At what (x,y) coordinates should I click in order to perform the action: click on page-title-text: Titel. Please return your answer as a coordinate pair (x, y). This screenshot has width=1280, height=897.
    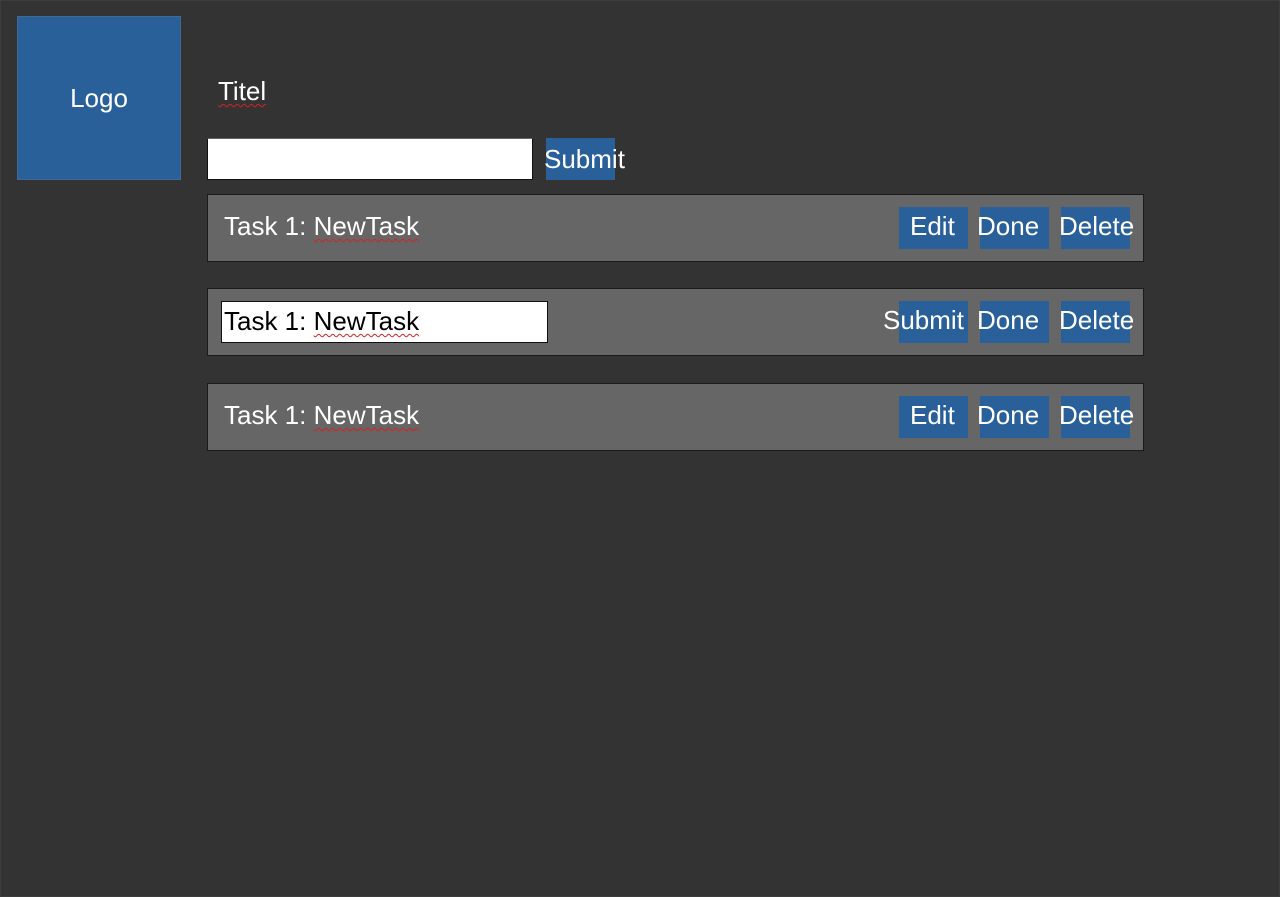
    Looking at the image, I should click on (242, 91).